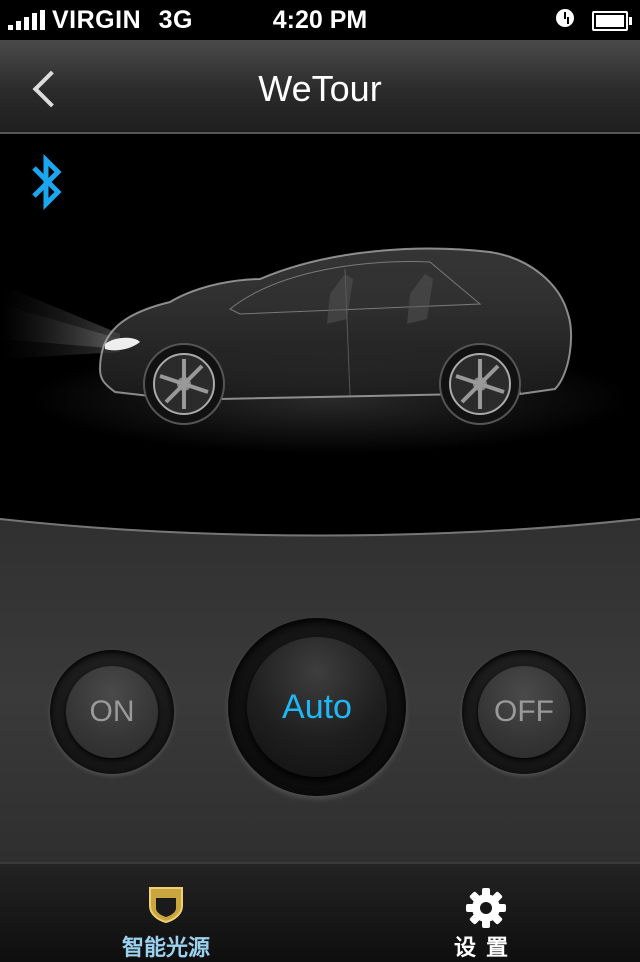 This screenshot has width=640, height=962. Describe the element at coordinates (320, 527) in the screenshot. I see `panel-curve` at that location.